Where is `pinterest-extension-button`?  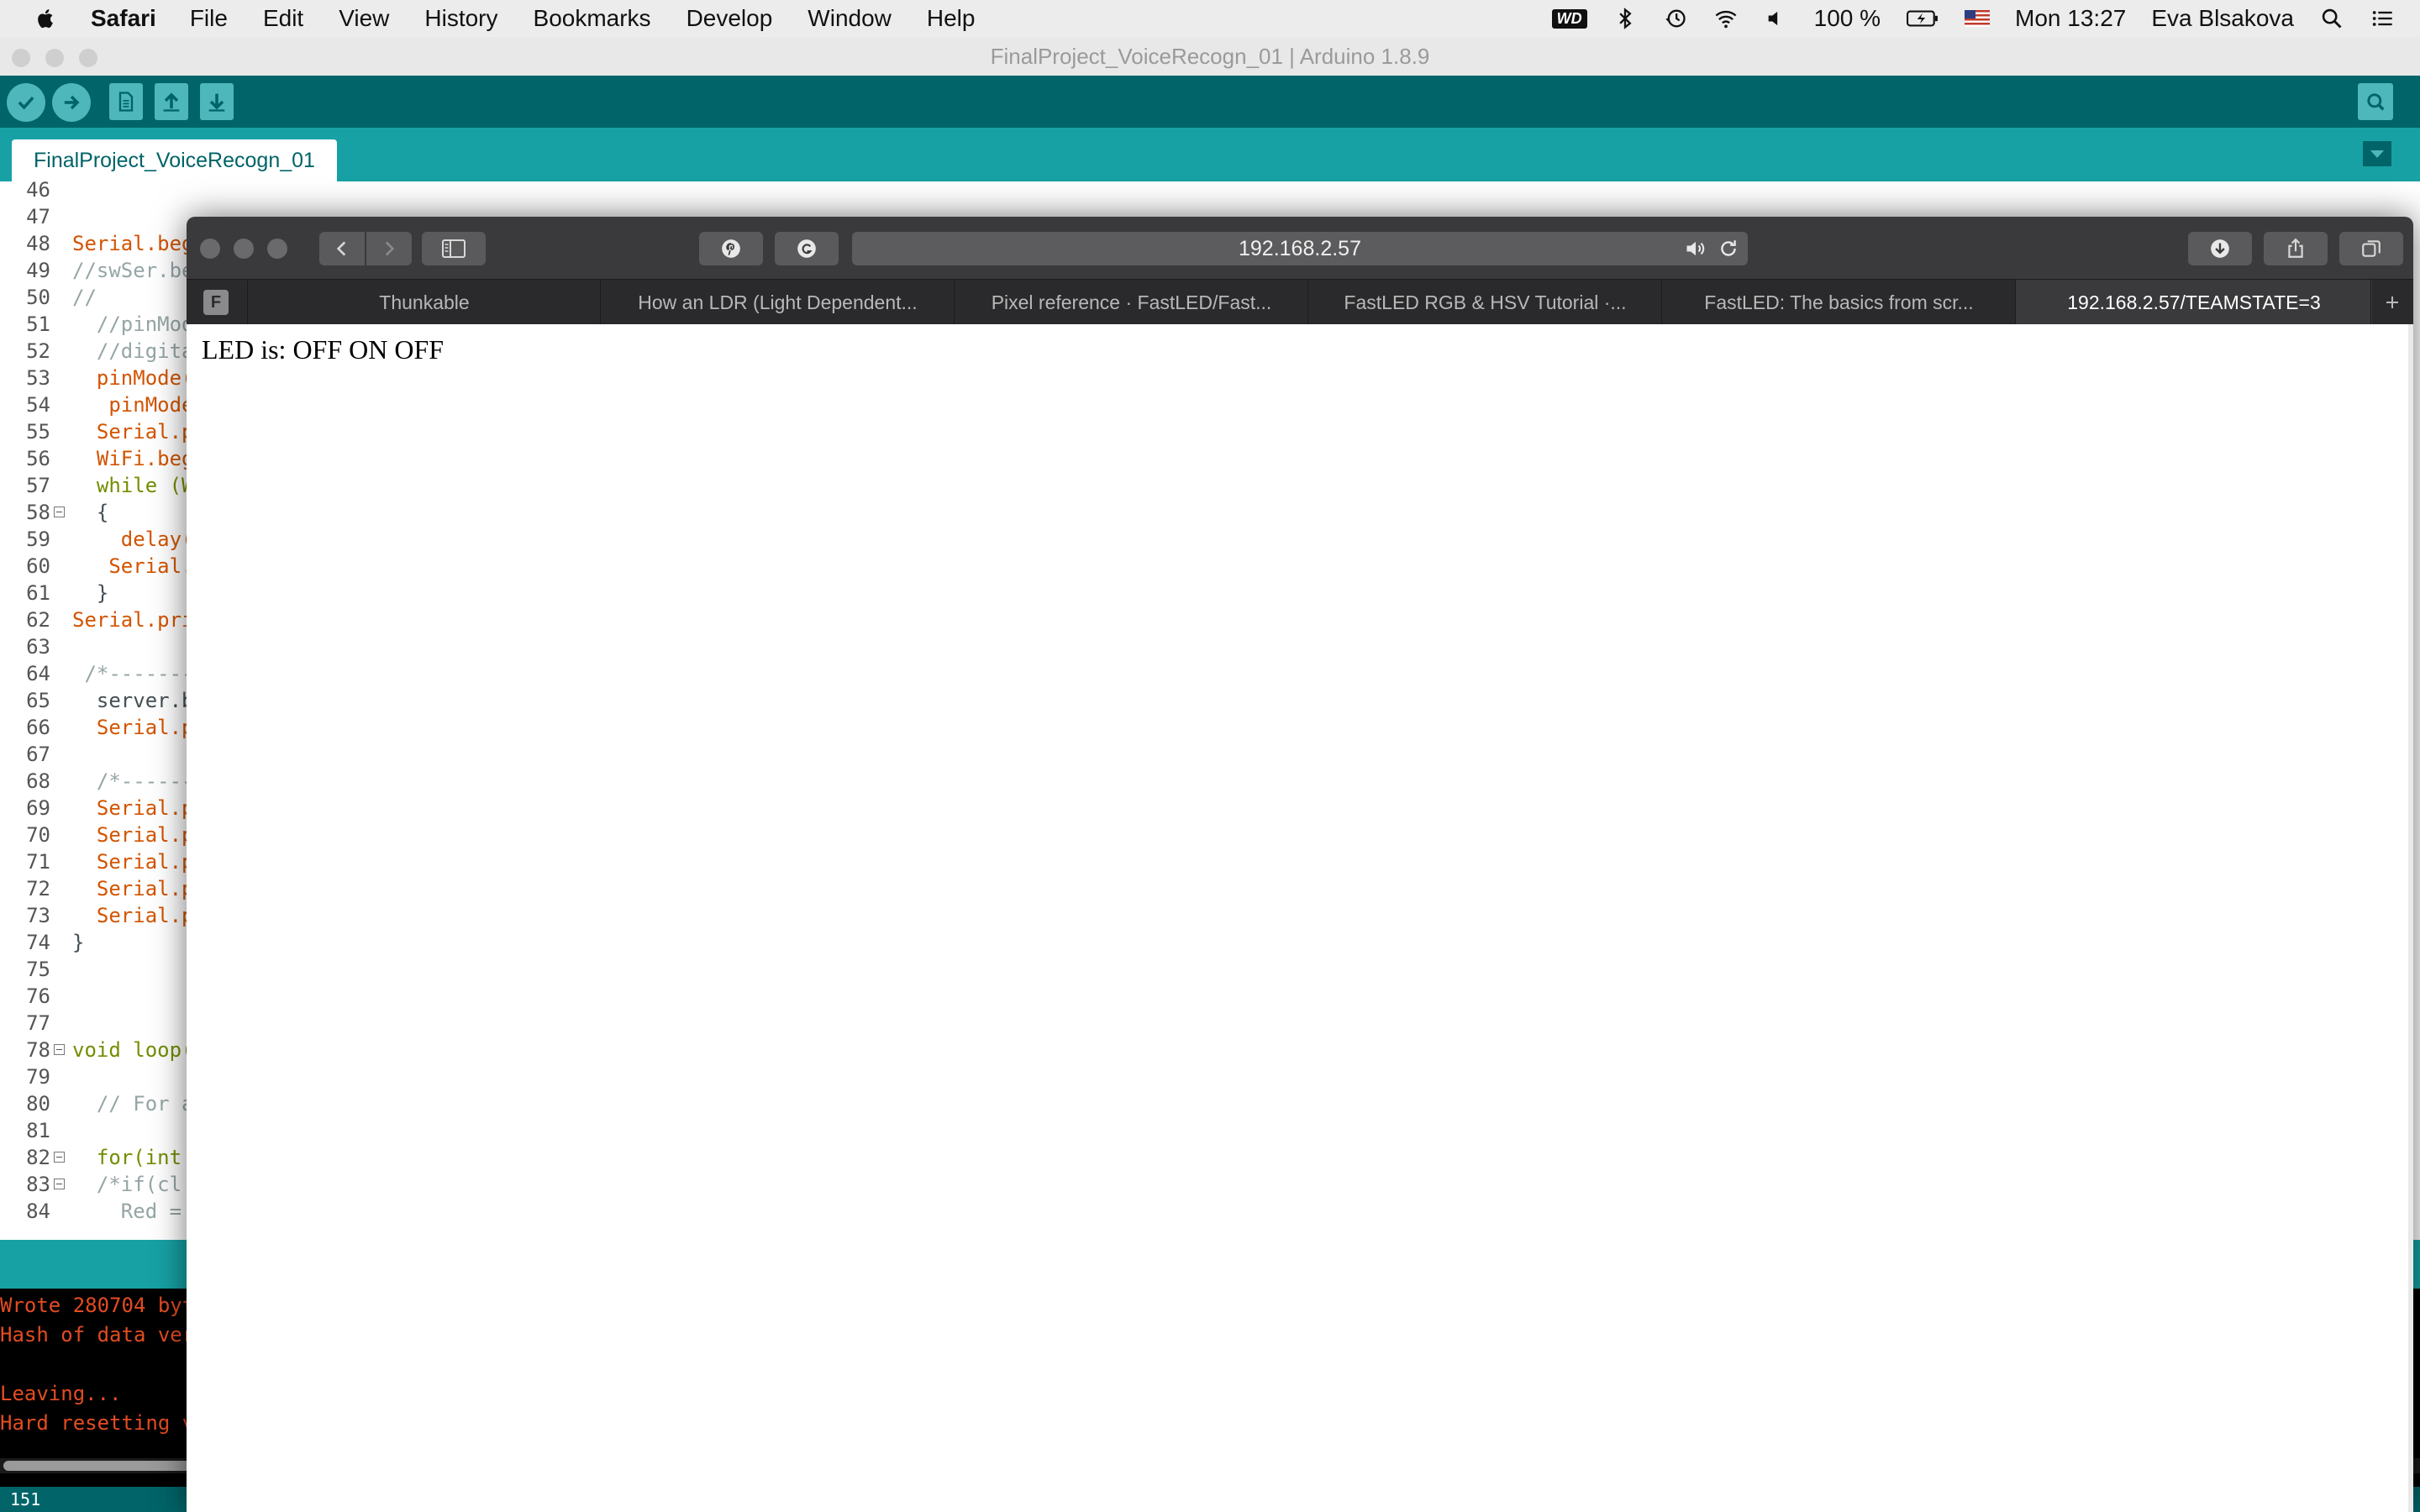
pinterest-extension-button is located at coordinates (731, 248).